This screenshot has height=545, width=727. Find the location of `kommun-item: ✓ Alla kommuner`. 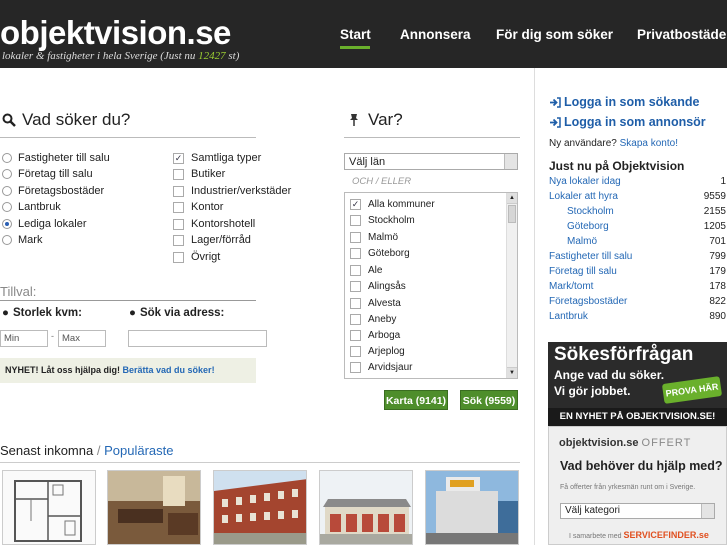

kommun-item: ✓ Alla kommuner is located at coordinates (392, 204).